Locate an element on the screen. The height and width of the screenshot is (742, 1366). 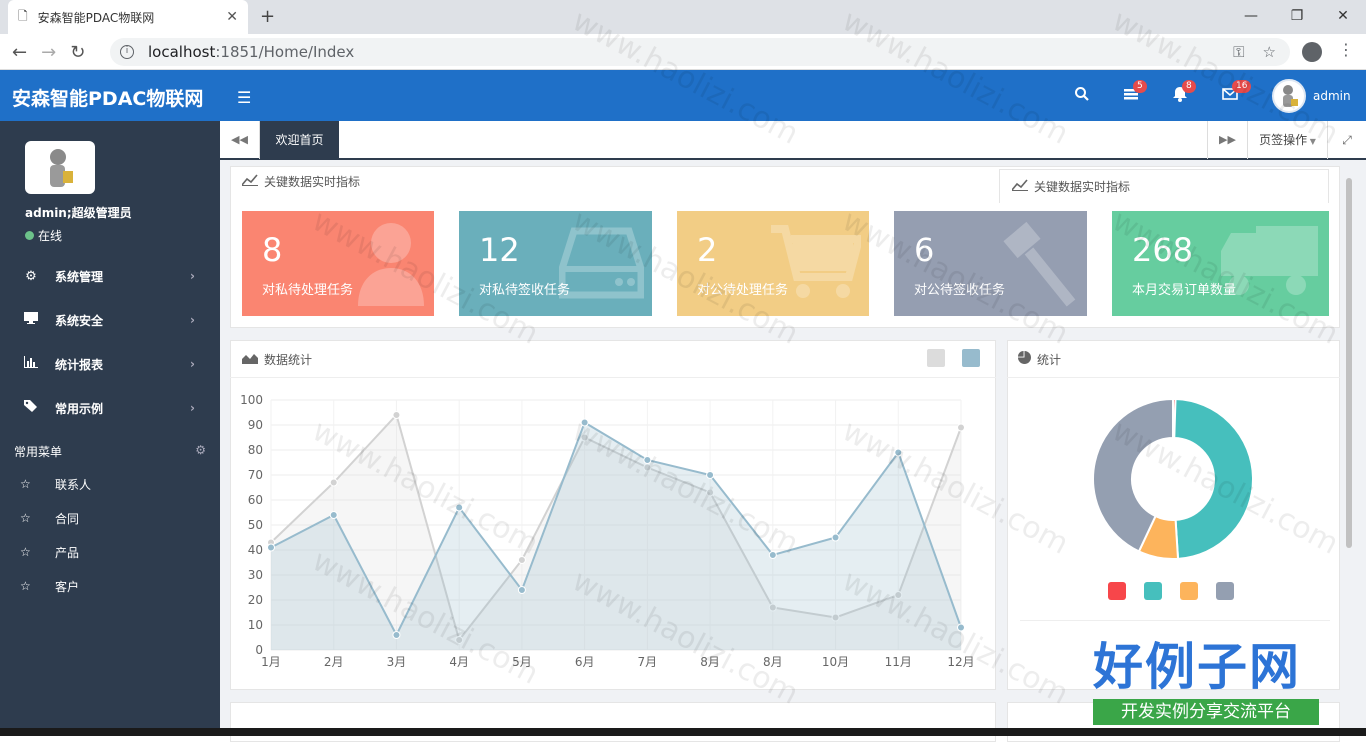
tab-operations-dropdown: 页签操作 ▼ is located at coordinates (1287, 140).